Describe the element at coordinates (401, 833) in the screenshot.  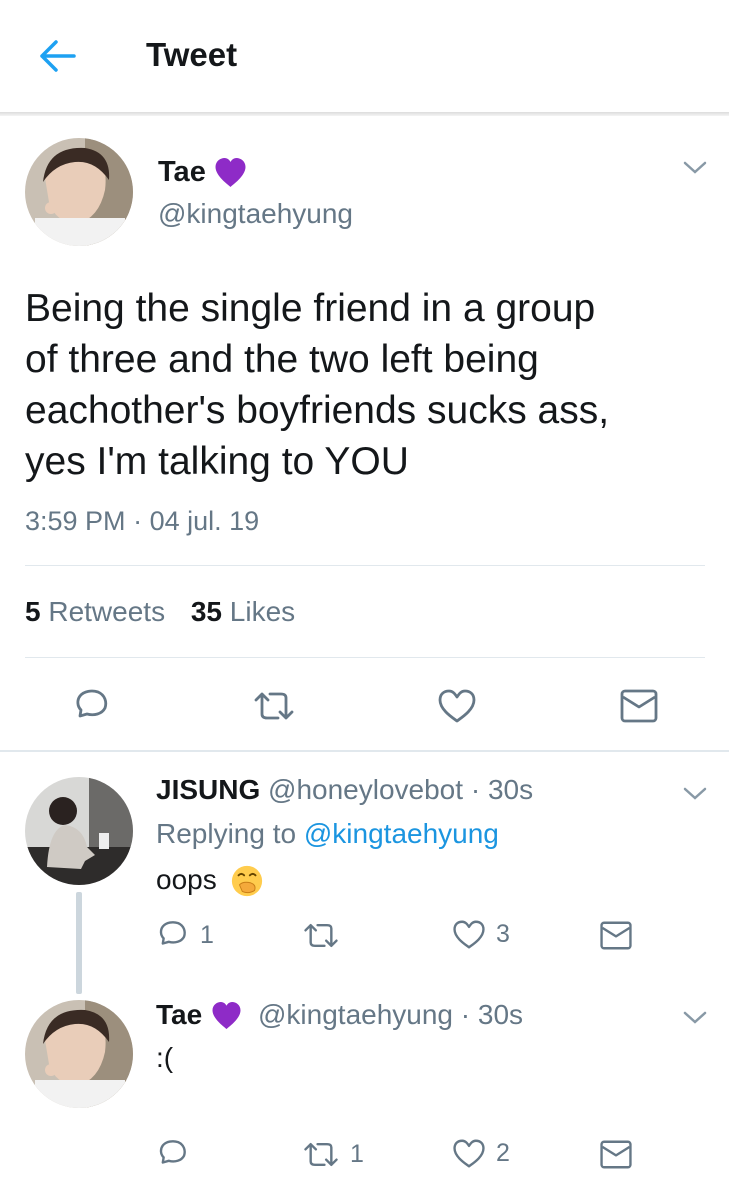
I see `mention-link: @kingtaehyung` at that location.